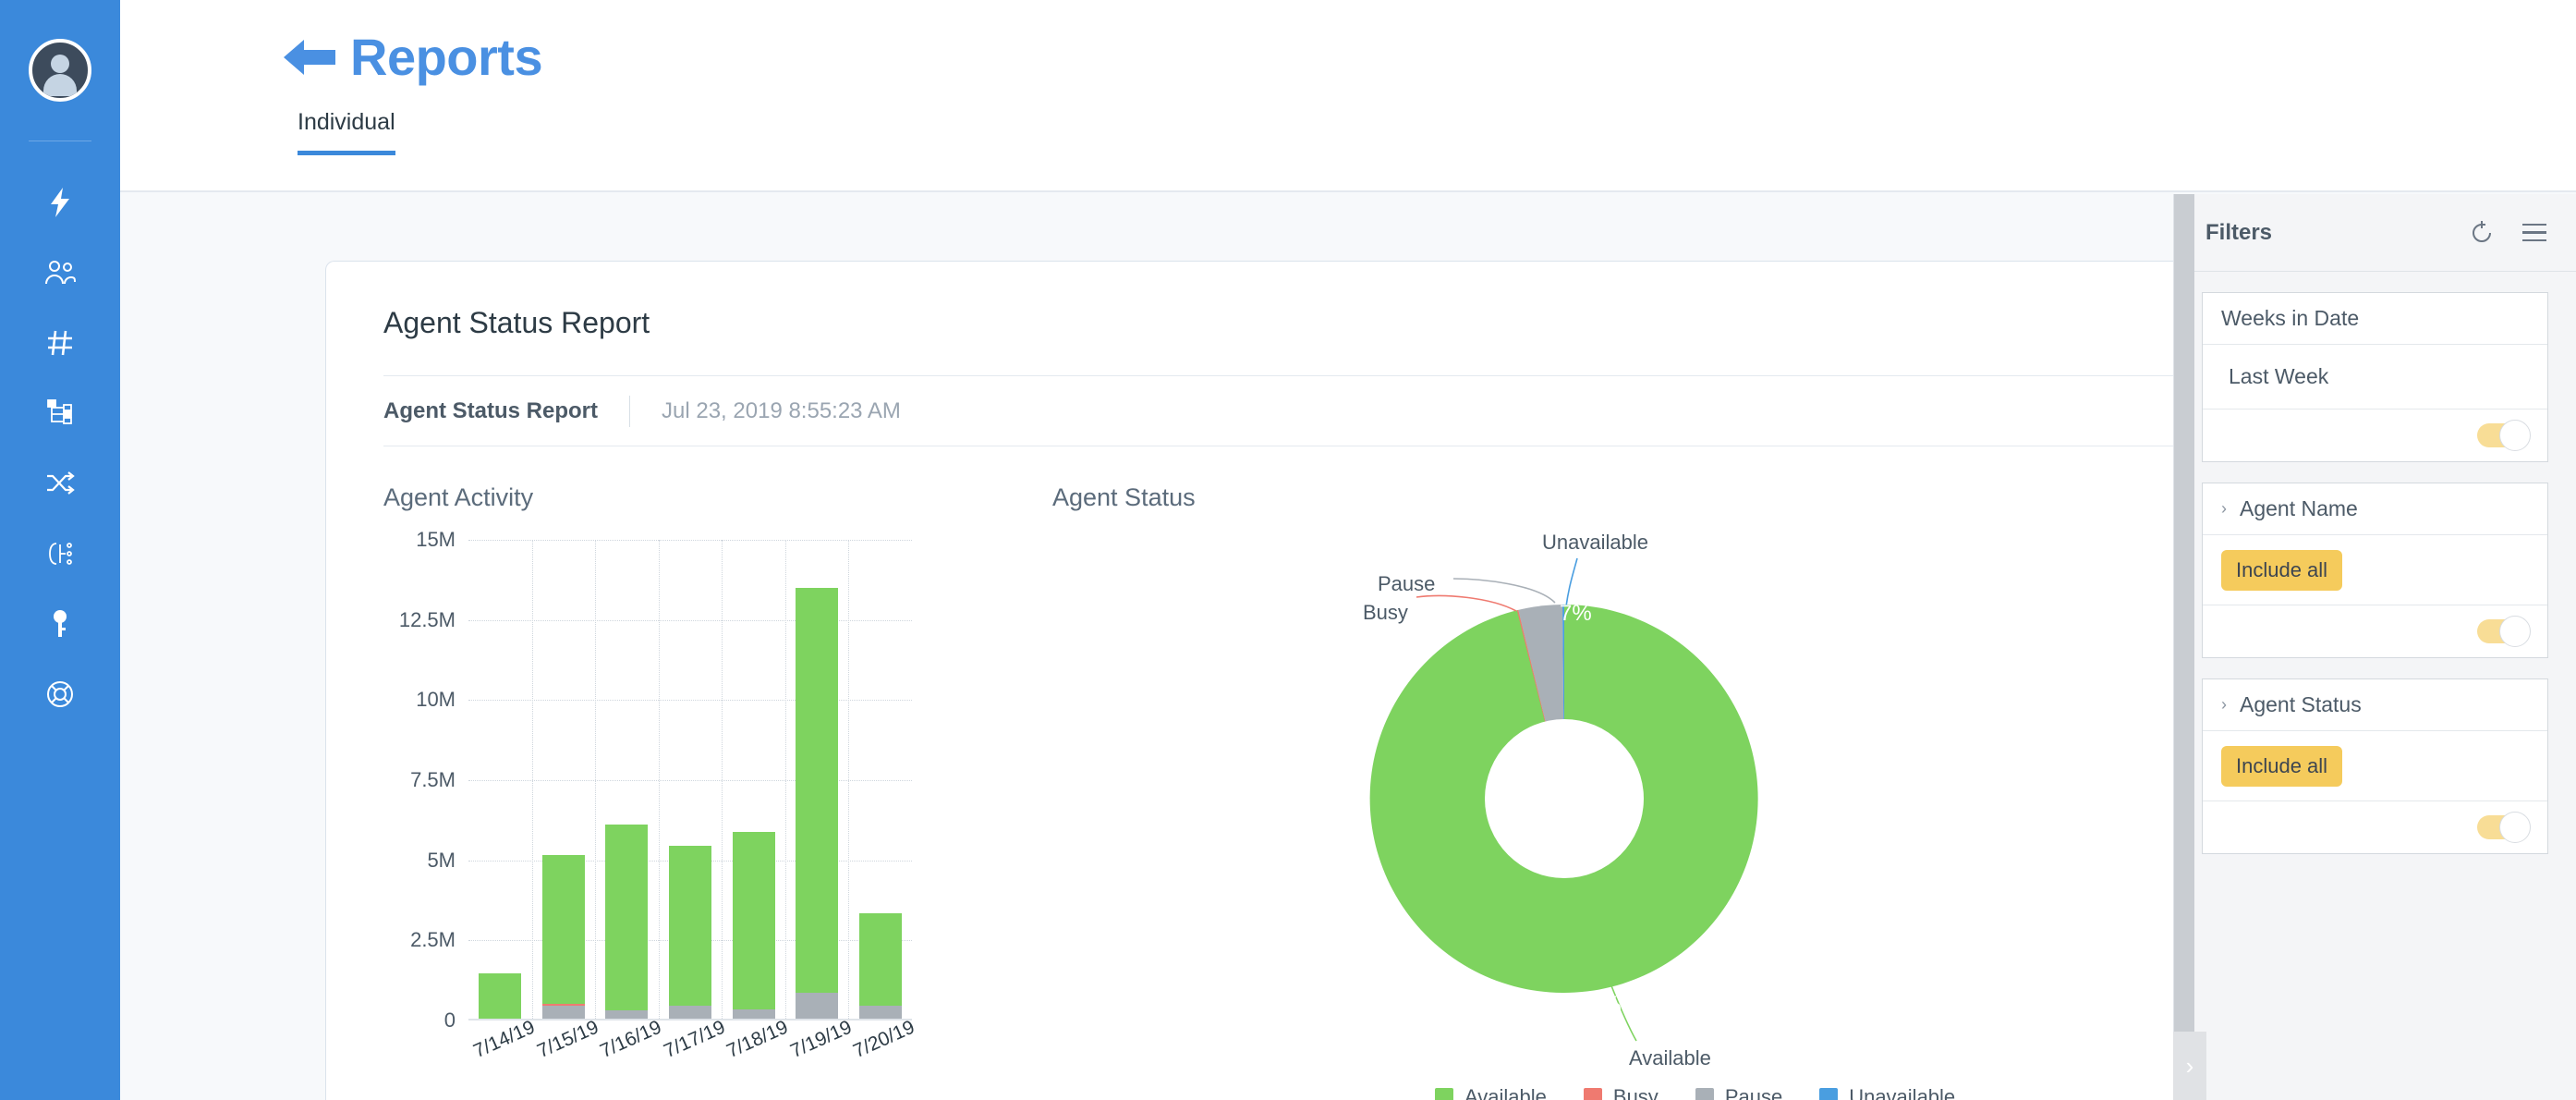  What do you see at coordinates (1348, 41) in the screenshot?
I see `page-header: Reports` at bounding box center [1348, 41].